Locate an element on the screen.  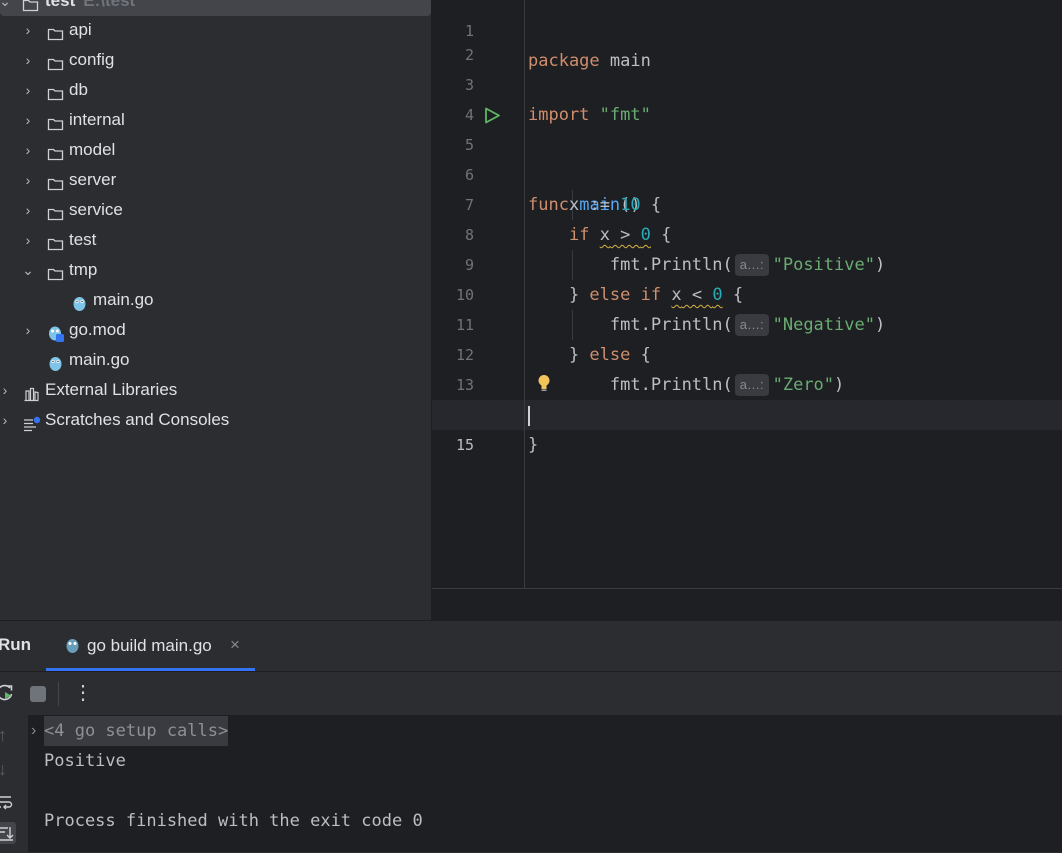
run-header: Run go build main.go × is located at coordinates (531, 646).